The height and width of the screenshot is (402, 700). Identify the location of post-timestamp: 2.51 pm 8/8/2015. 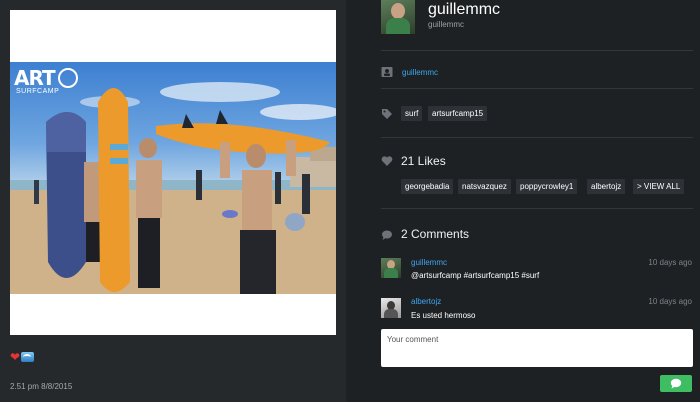
(41, 386).